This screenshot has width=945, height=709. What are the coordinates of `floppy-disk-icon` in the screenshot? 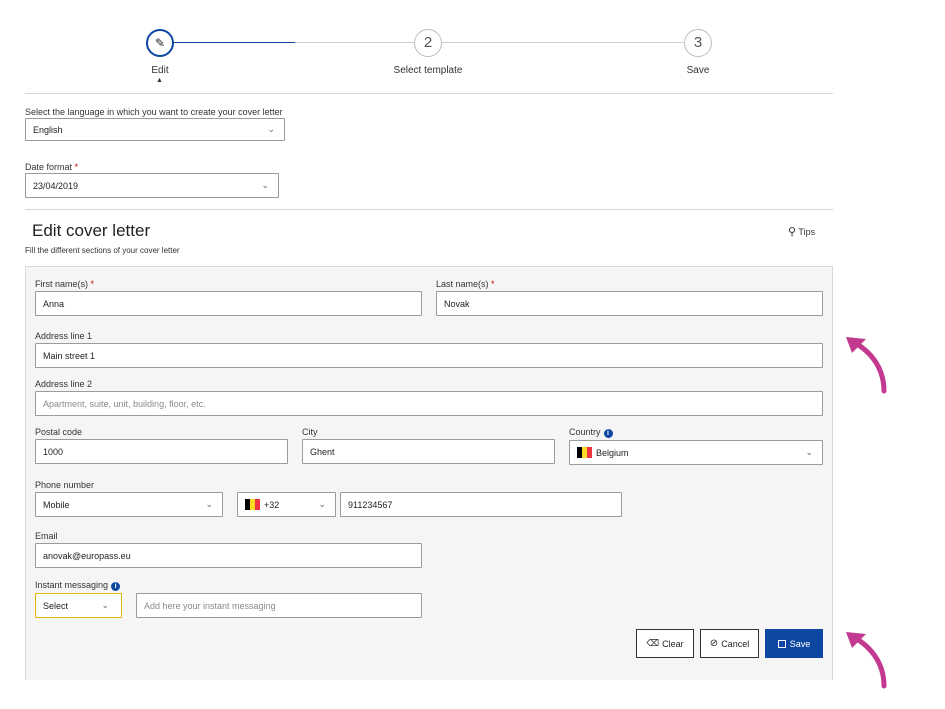 It's located at (781, 643).